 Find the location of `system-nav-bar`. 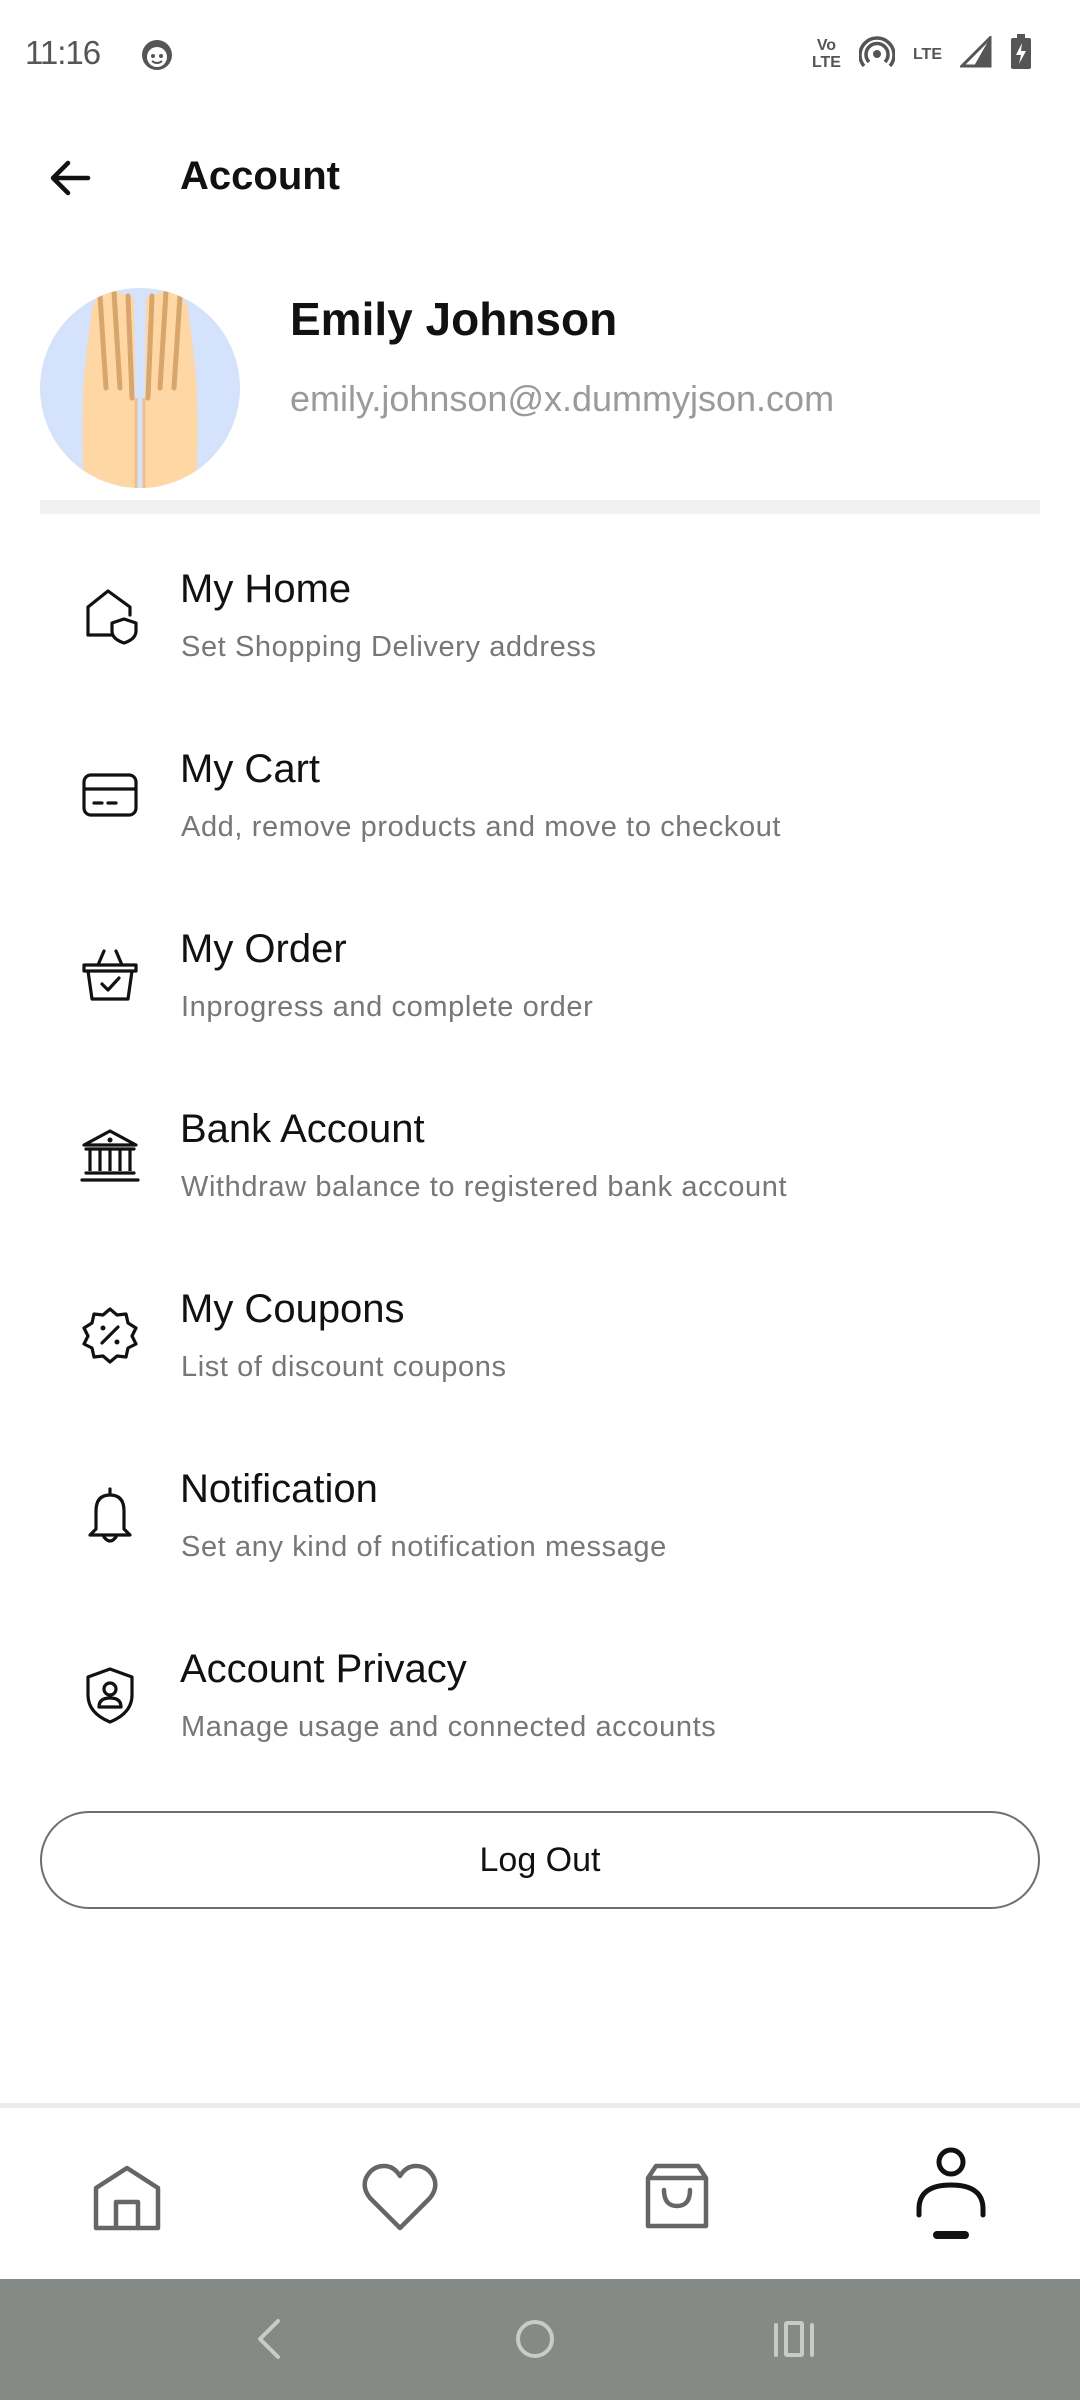

system-nav-bar is located at coordinates (540, 2339).